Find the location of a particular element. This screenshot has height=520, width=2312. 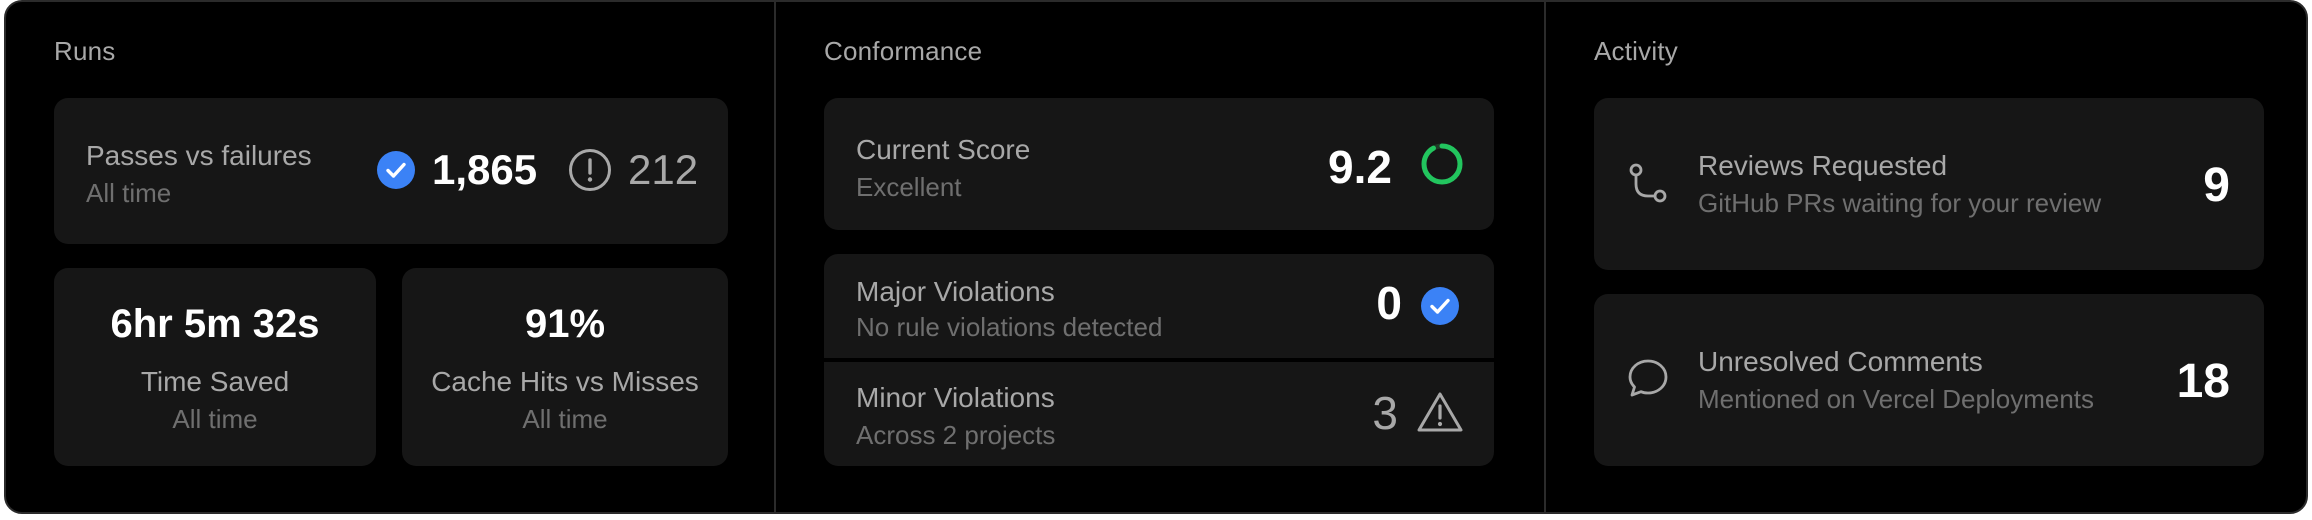

minor-violations-label: Minor Violations is located at coordinates (955, 397).